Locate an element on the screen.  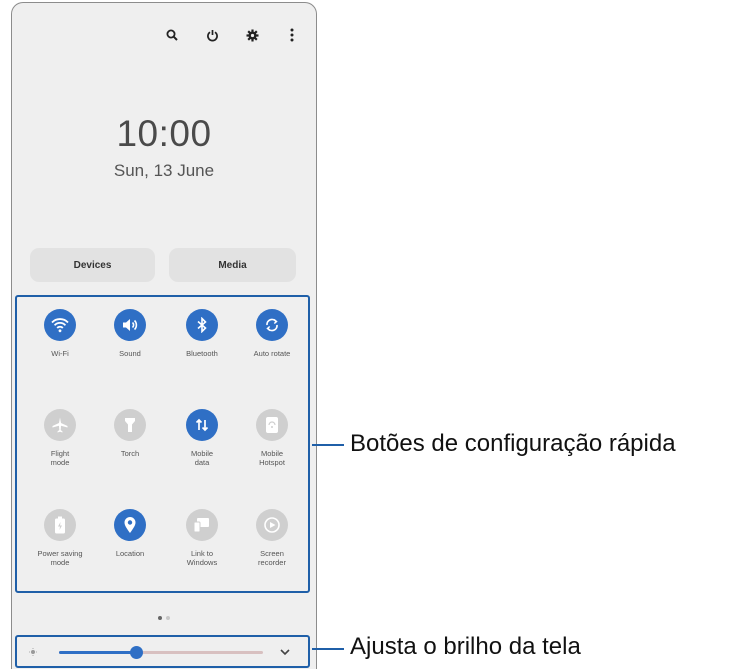
tile-mobile-hotspot: Mobile Hotspot is located at coordinates (272, 438).